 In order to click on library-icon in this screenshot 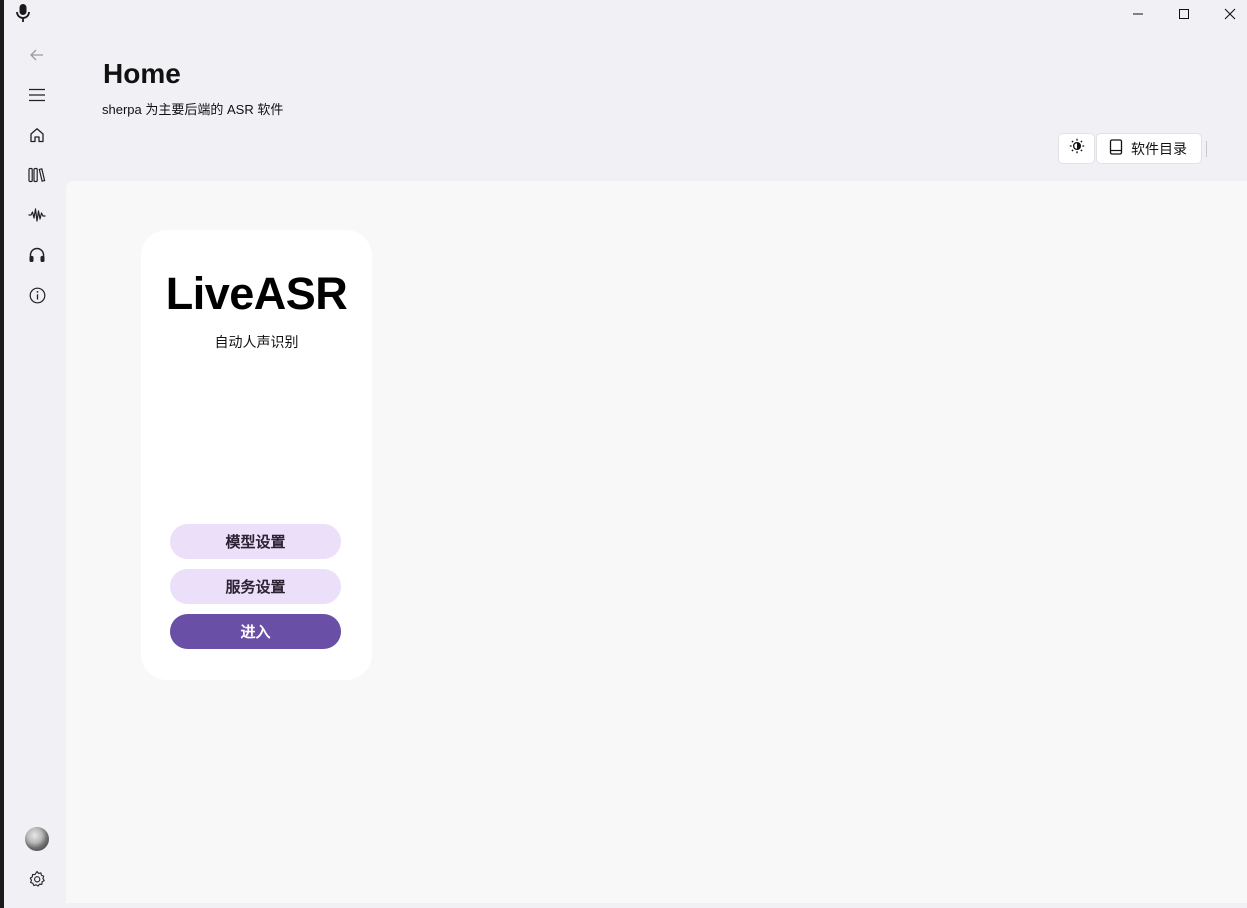, I will do `click(37, 175)`.